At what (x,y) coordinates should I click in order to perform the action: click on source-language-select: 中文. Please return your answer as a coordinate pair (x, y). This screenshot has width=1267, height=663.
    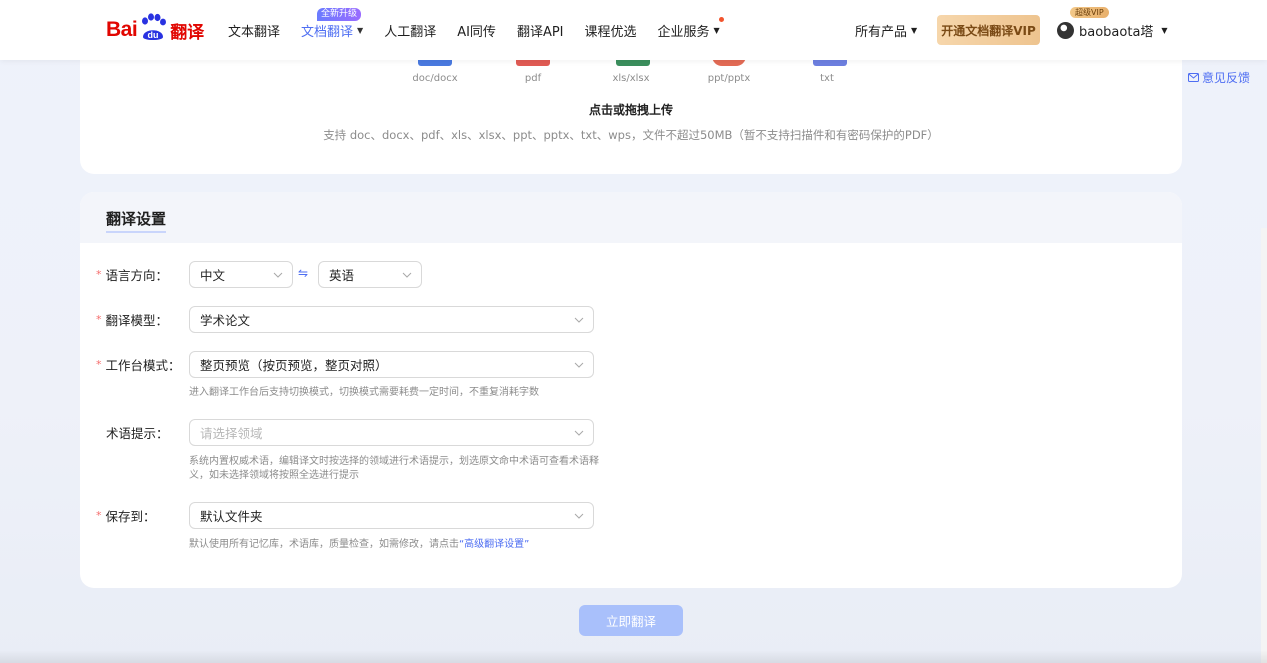
    Looking at the image, I should click on (241, 274).